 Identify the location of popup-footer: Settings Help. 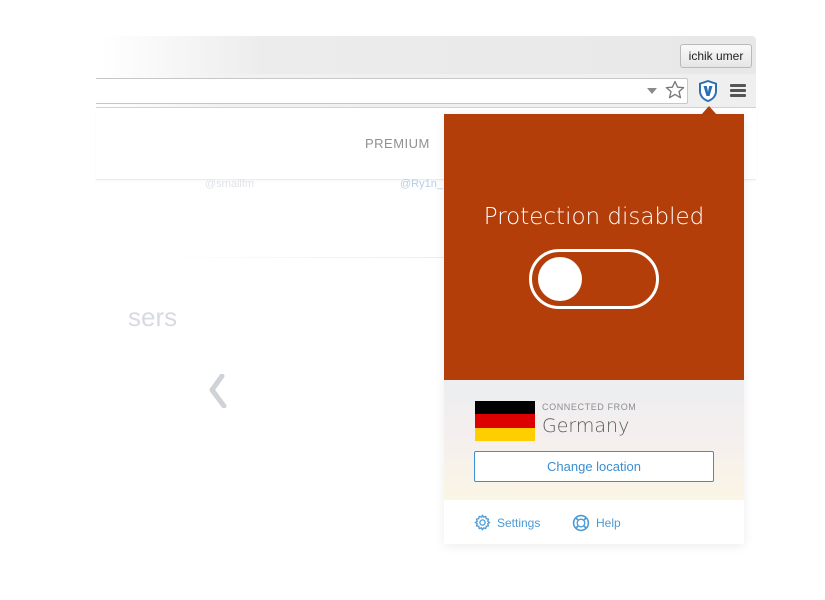
(594, 522).